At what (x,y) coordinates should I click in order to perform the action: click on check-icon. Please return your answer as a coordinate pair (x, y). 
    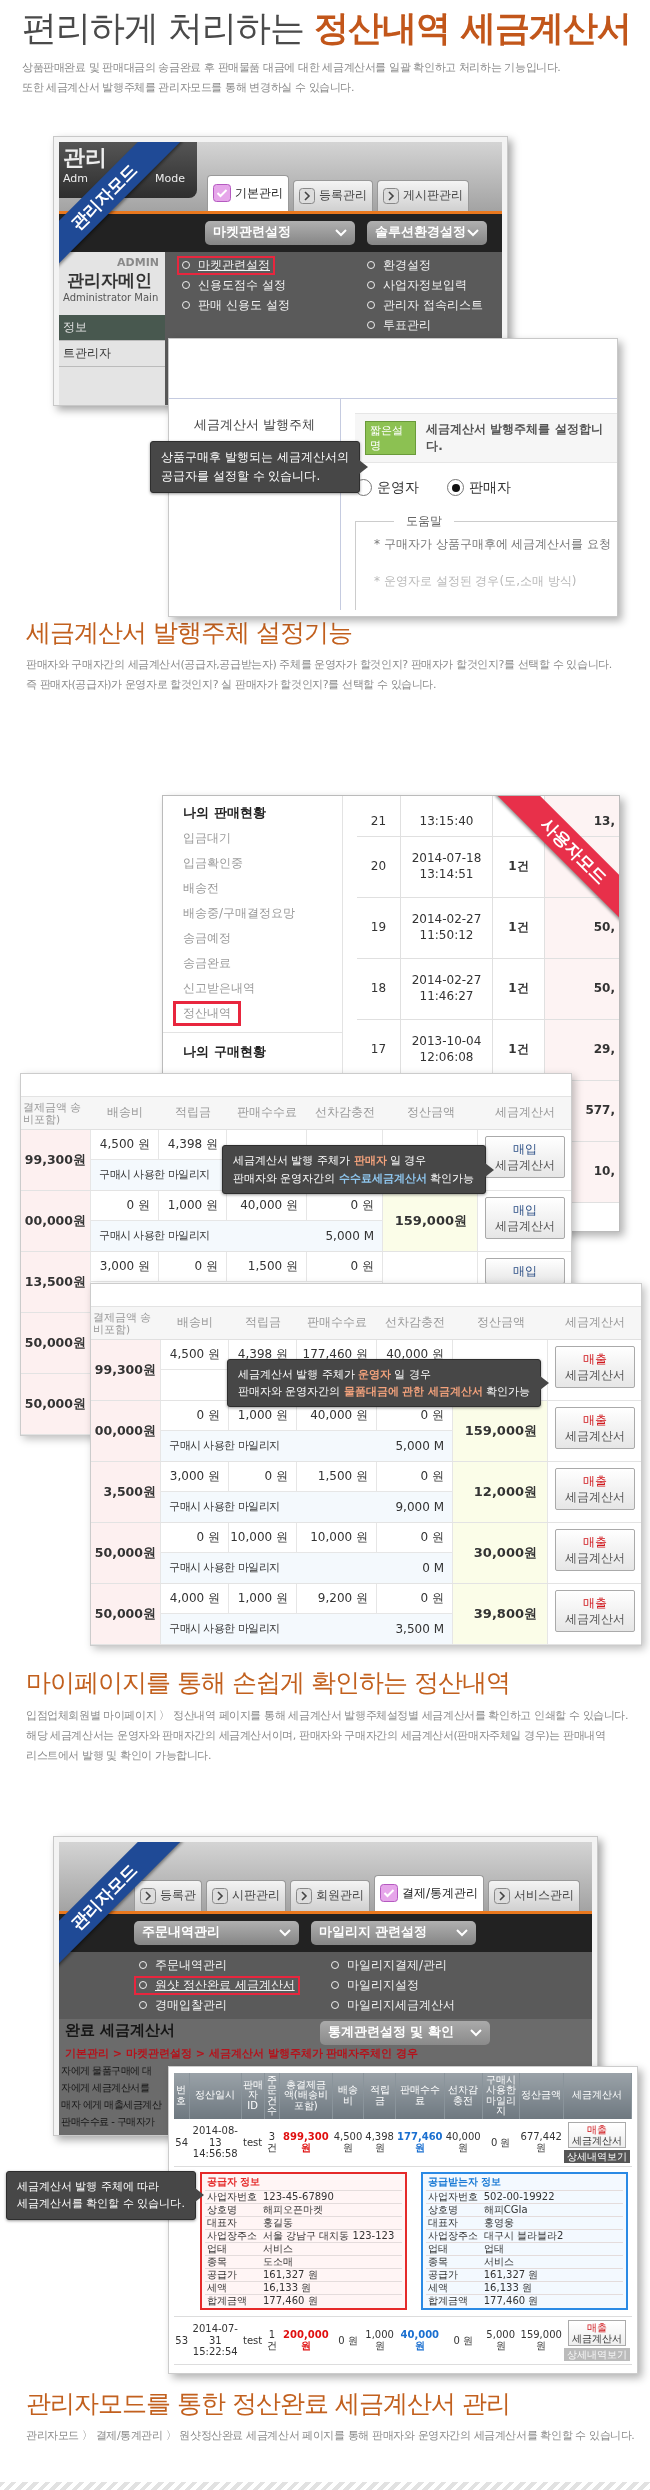
    Looking at the image, I should click on (389, 1893).